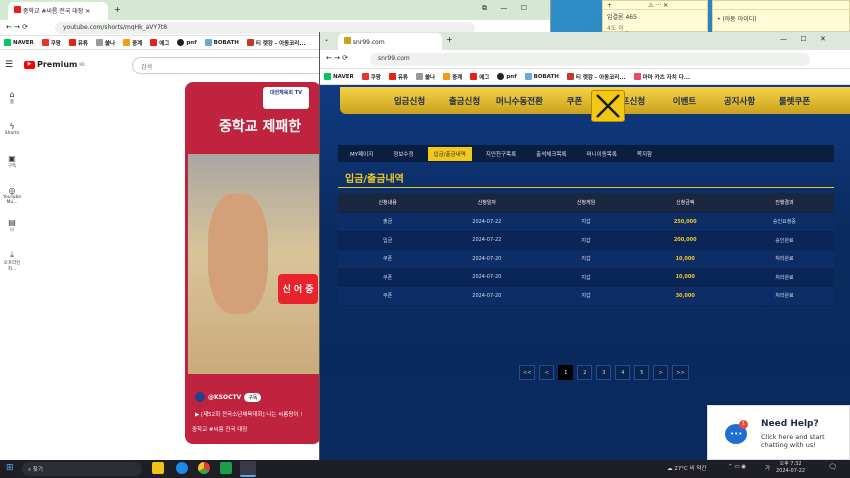 Image resolution: width=850 pixels, height=478 pixels. What do you see at coordinates (12, 230) in the screenshot?
I see `sidebar-item-you: ▤ 나` at bounding box center [12, 230].